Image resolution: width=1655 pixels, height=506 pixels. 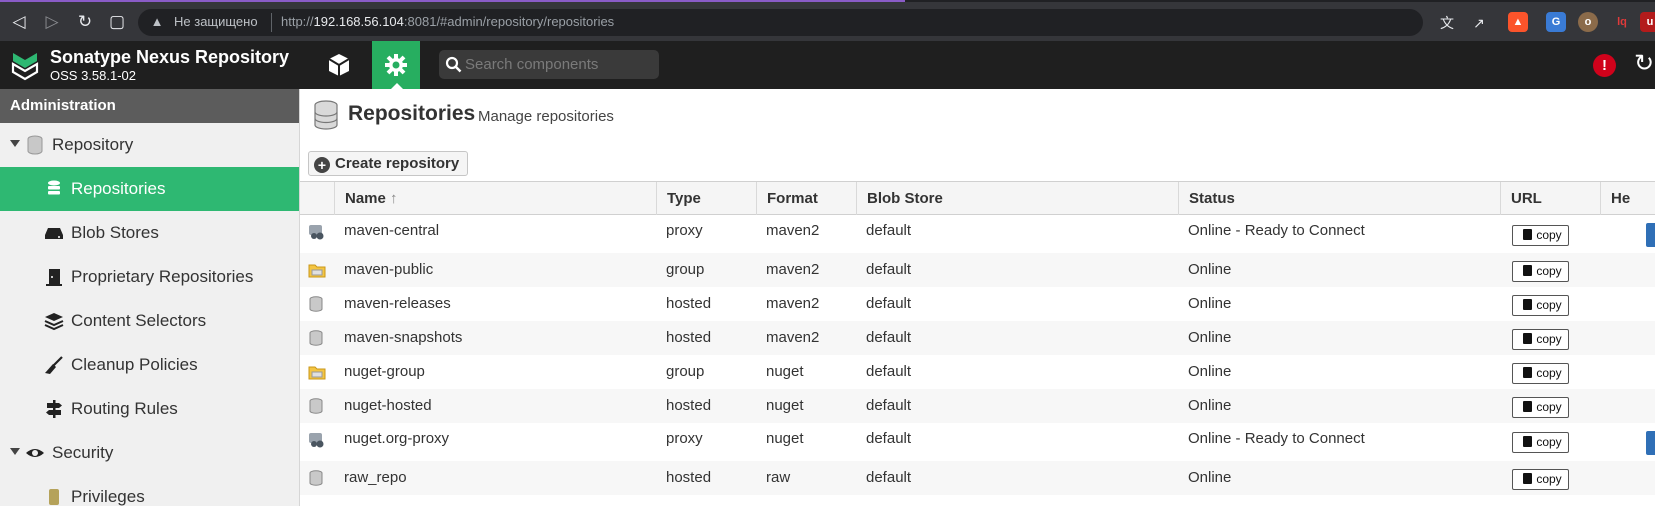 I want to click on ublock-extension-icon: u, so click(x=1647, y=22).